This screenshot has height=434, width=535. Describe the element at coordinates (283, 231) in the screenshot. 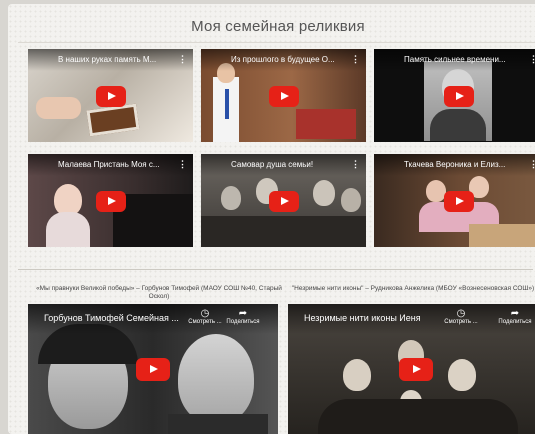

I see `group-clothes-image` at that location.